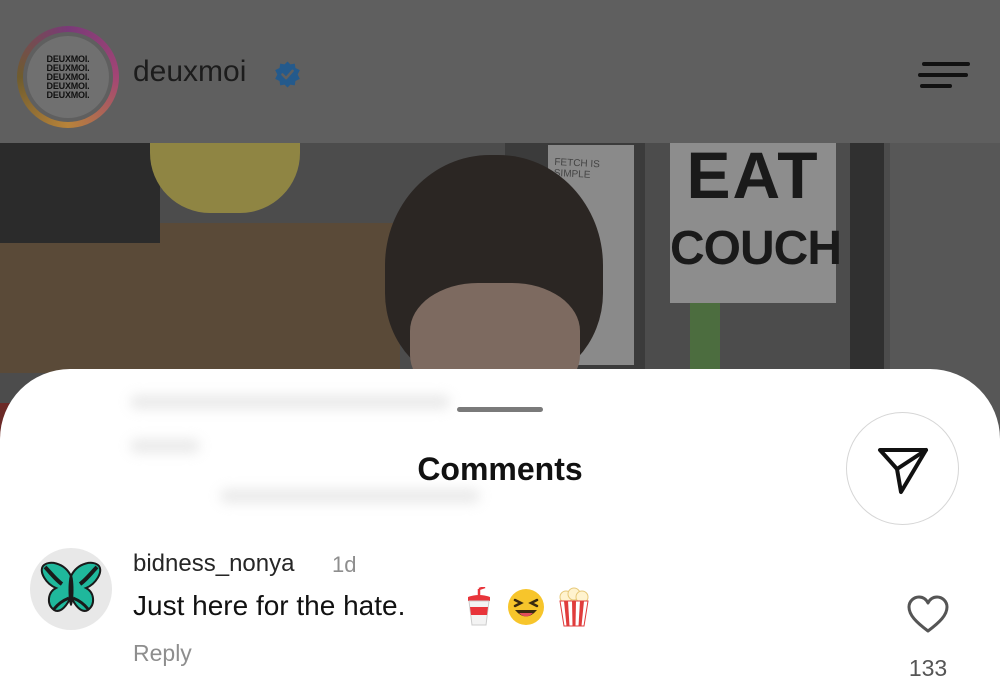 This screenshot has width=1000, height=693. What do you see at coordinates (500, 409) in the screenshot?
I see `sheet-drag-handle` at bounding box center [500, 409].